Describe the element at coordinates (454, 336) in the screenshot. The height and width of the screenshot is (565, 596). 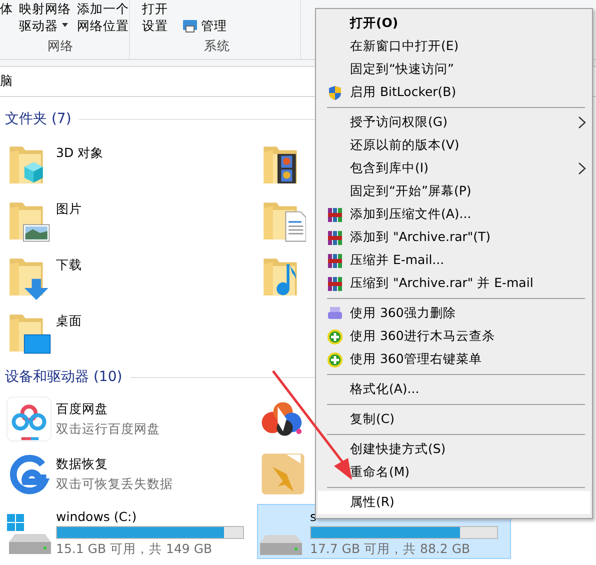
I see `menu-item: 使用 360进行木马云查杀` at that location.